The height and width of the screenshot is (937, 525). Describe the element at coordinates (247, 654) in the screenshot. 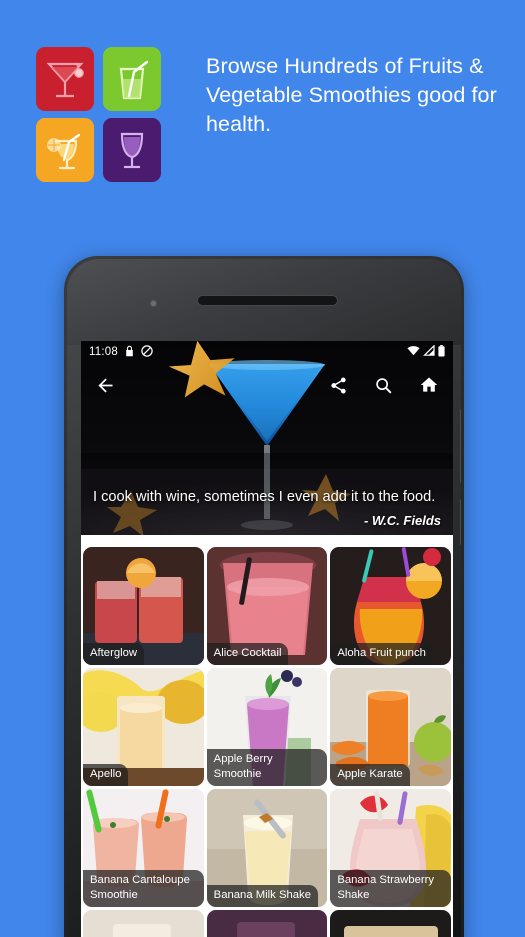

I see `recipe-label: Alice Cocktail` at that location.